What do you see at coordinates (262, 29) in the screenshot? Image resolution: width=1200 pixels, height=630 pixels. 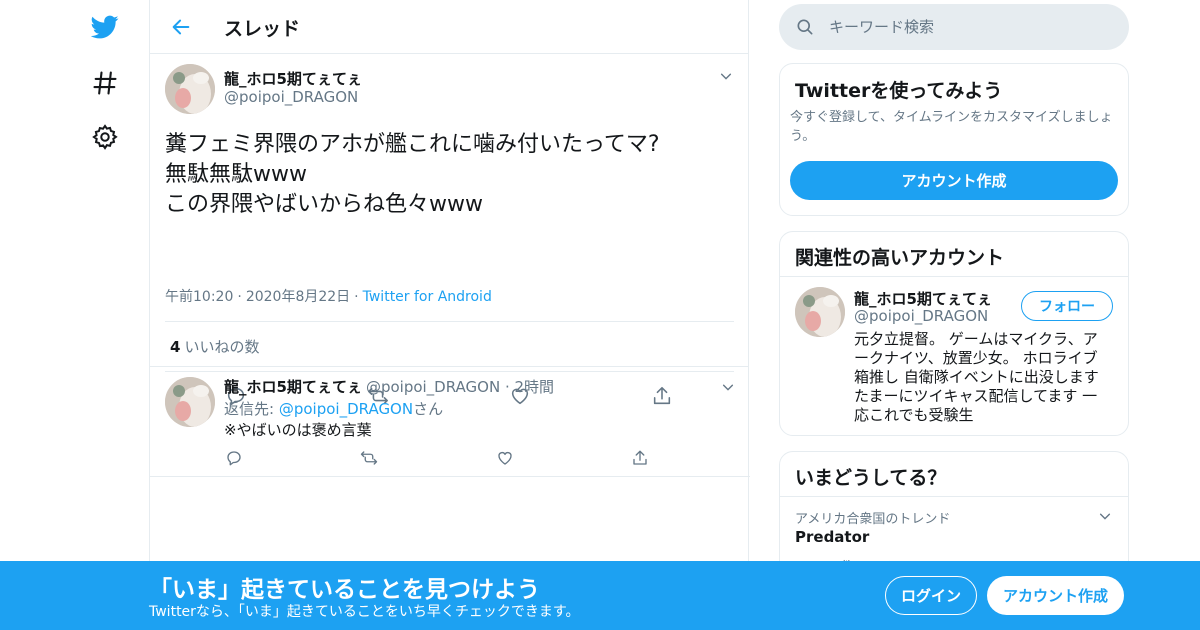 I see `page-title: スレッド` at bounding box center [262, 29].